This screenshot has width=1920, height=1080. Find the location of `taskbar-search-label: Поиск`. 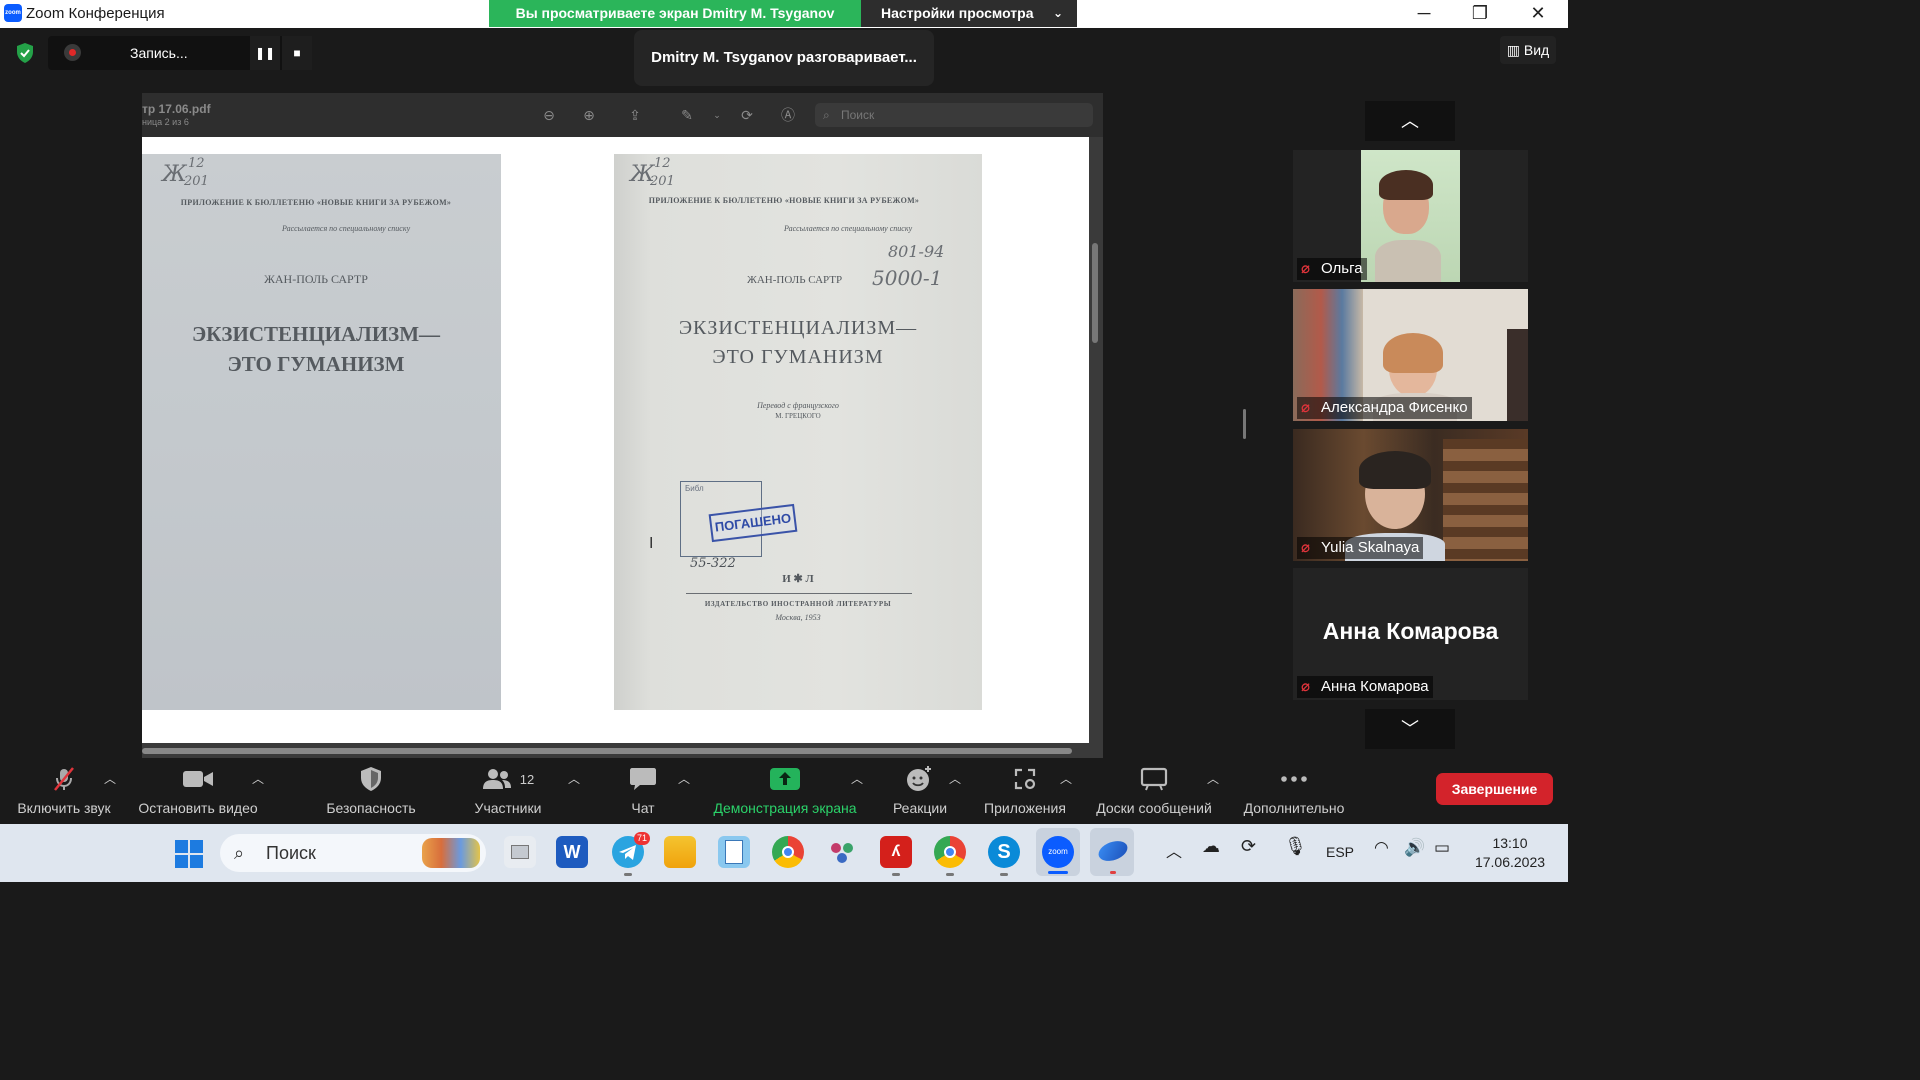

taskbar-search-label: Поиск is located at coordinates (291, 853).